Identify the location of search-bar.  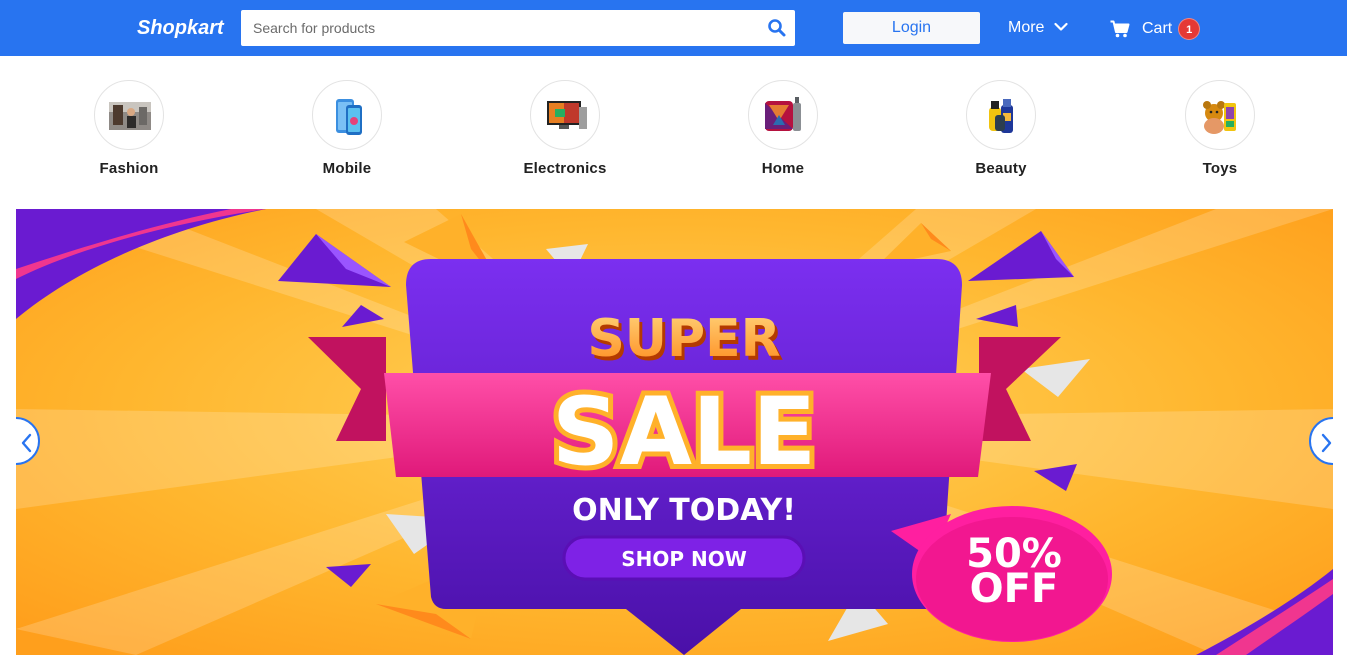
(518, 28).